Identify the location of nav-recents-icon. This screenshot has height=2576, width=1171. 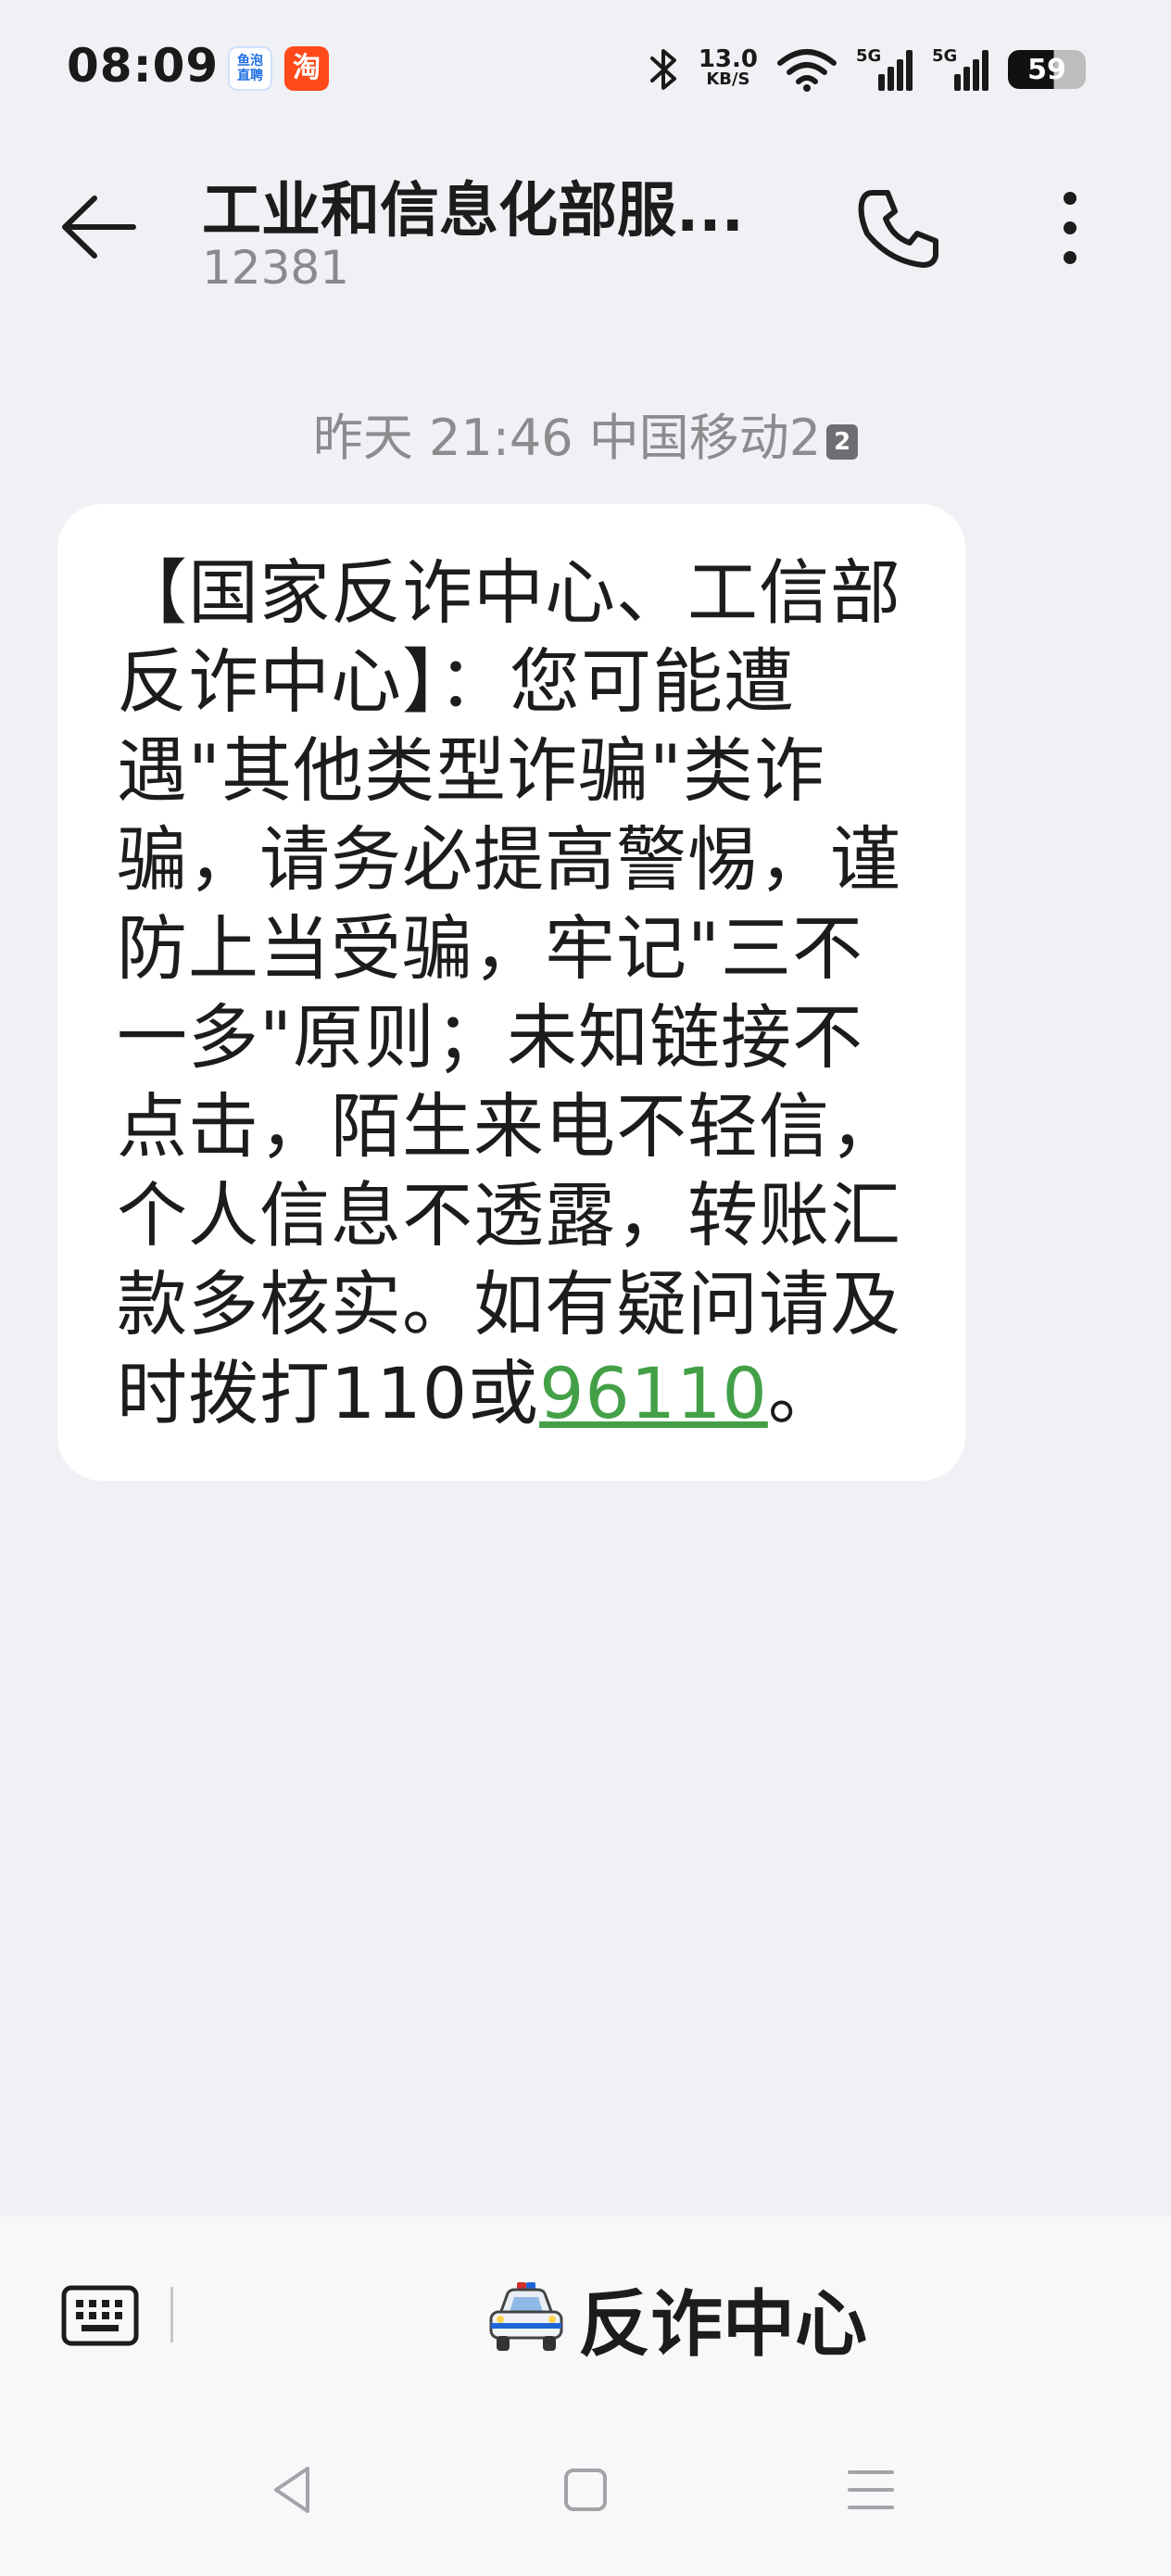
(871, 2490).